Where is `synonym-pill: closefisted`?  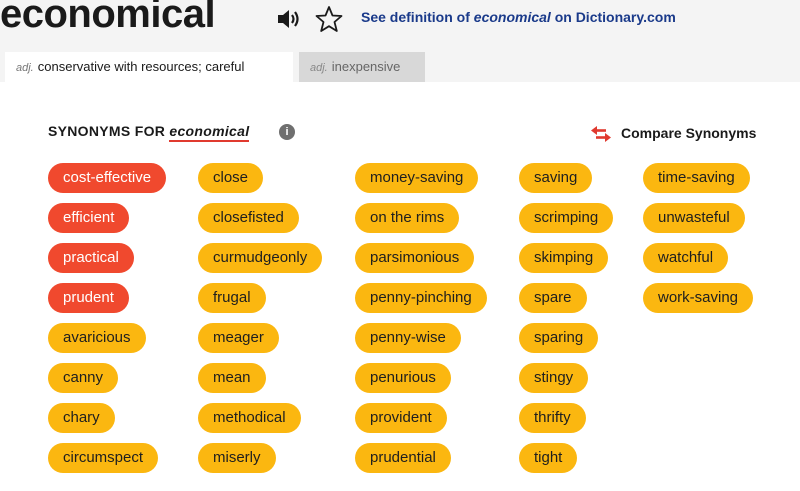 synonym-pill: closefisted is located at coordinates (248, 218).